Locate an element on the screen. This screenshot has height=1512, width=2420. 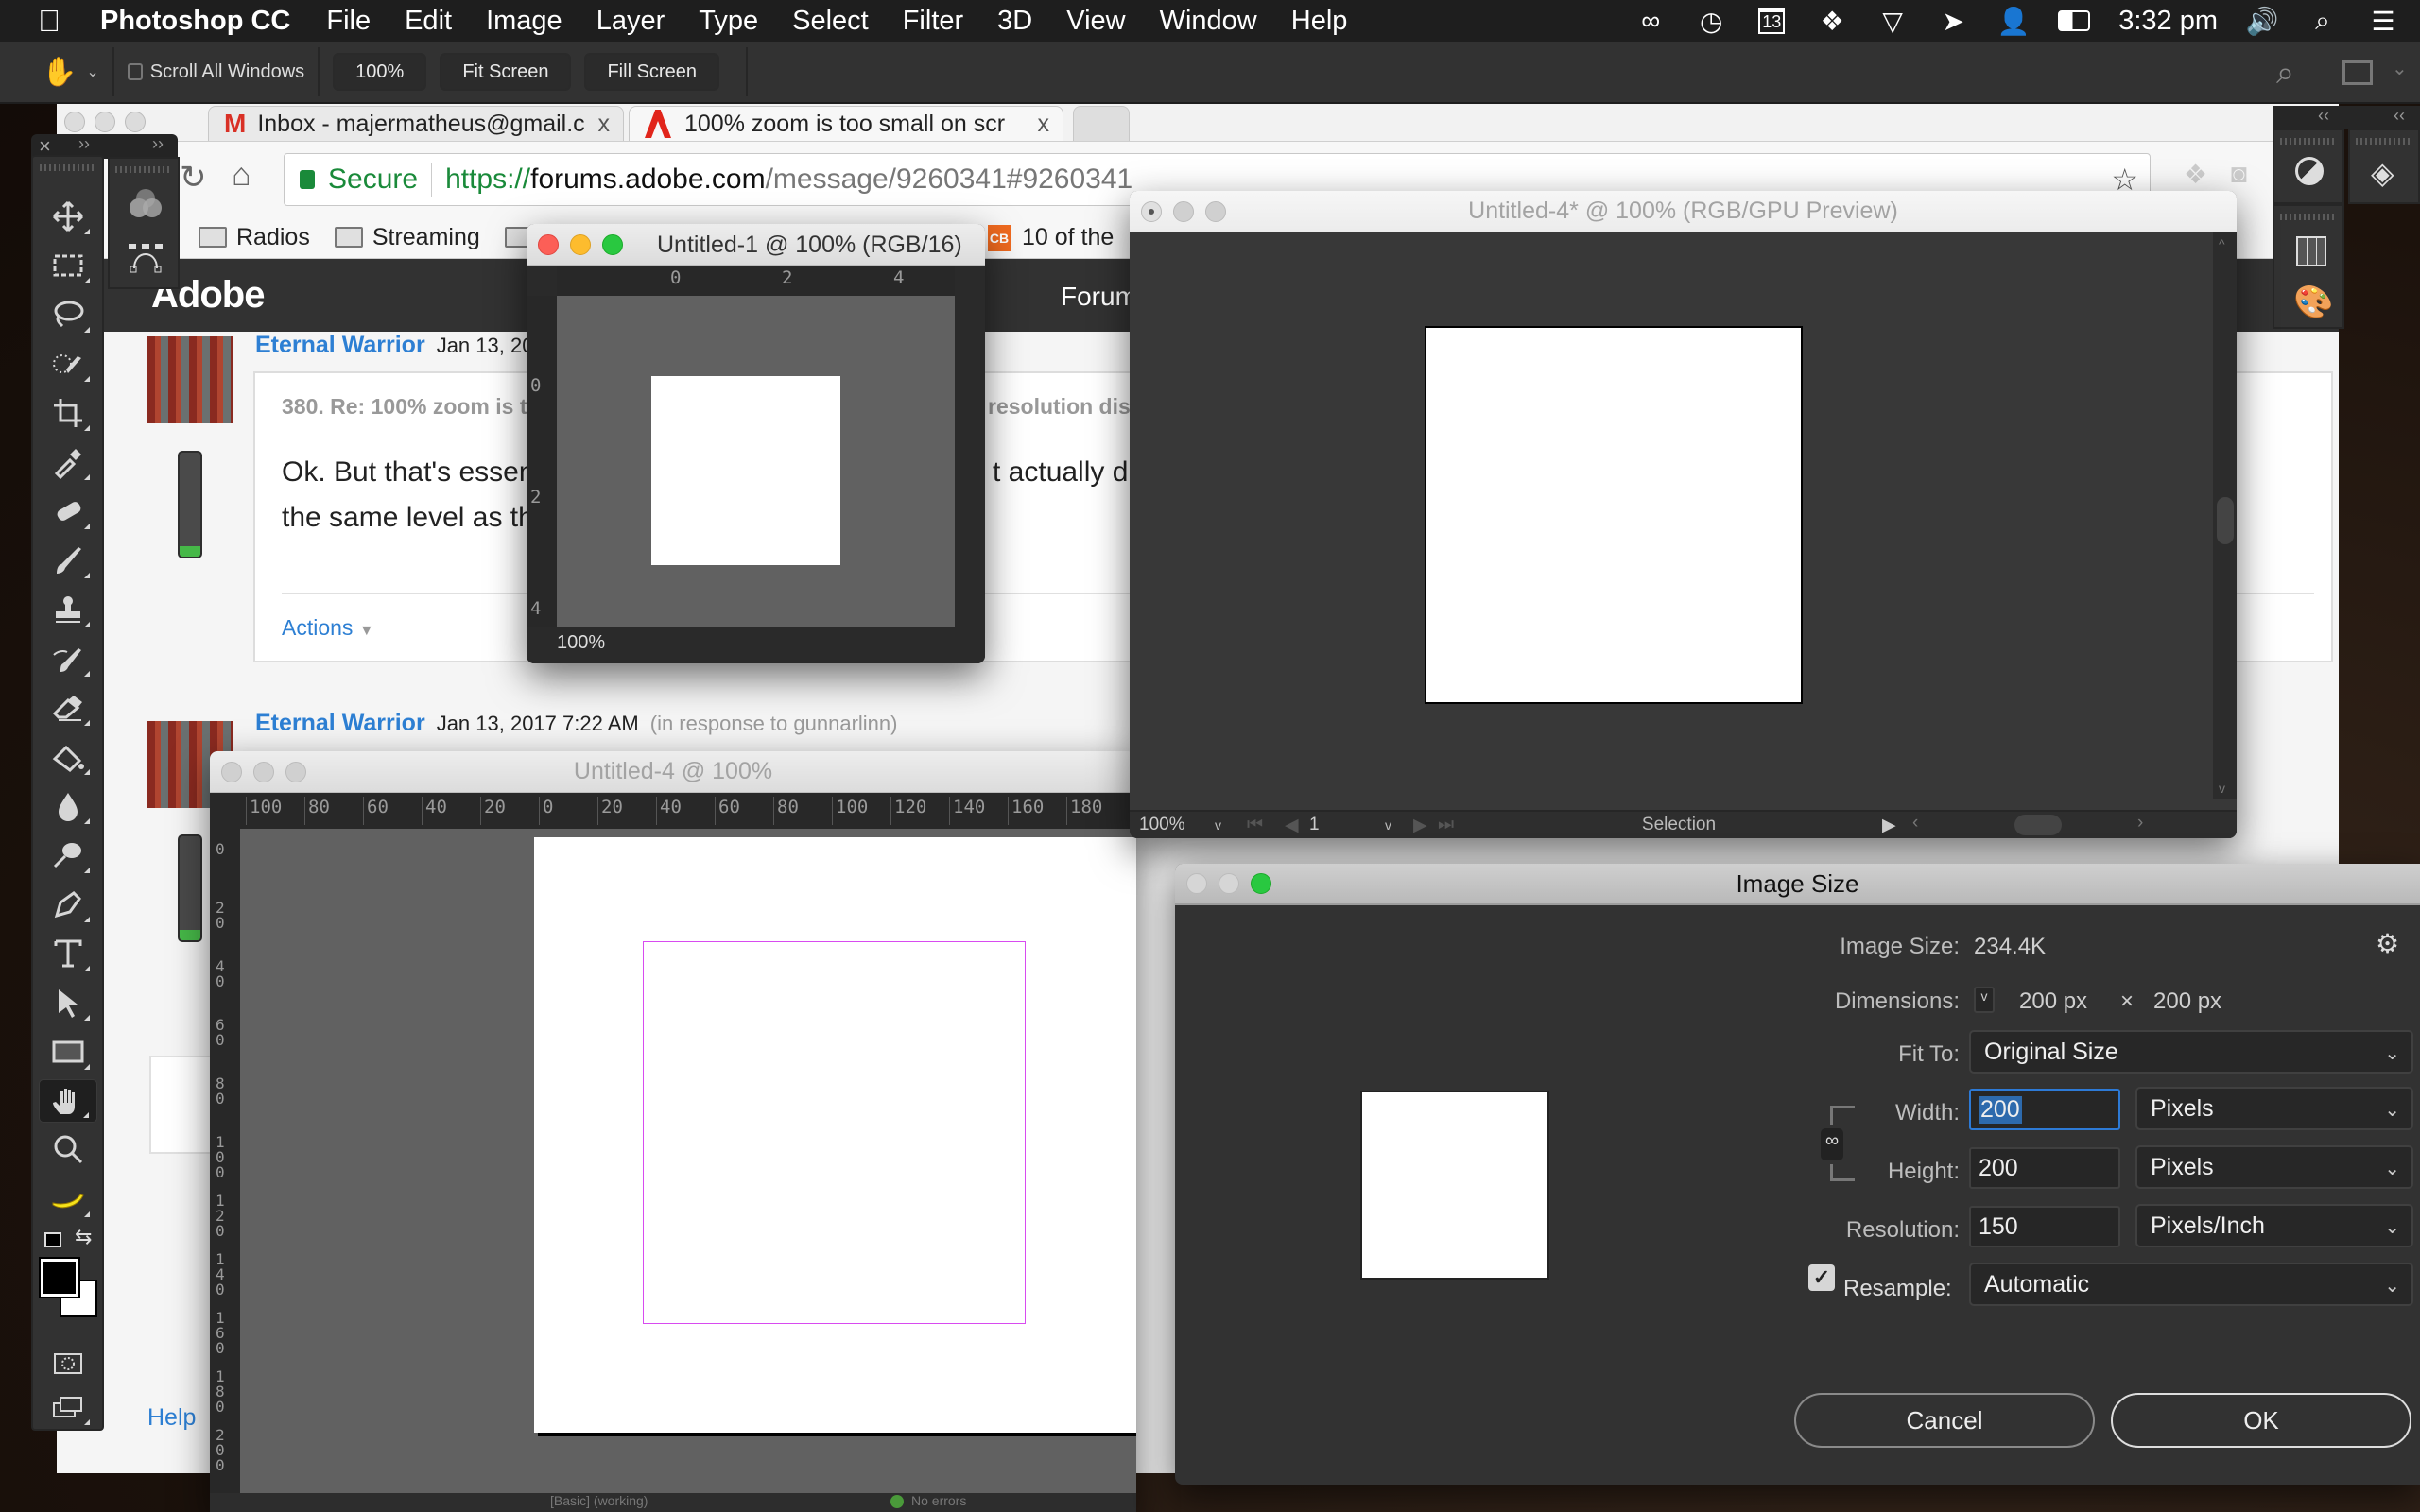
zoom-window-button is located at coordinates (612, 244).